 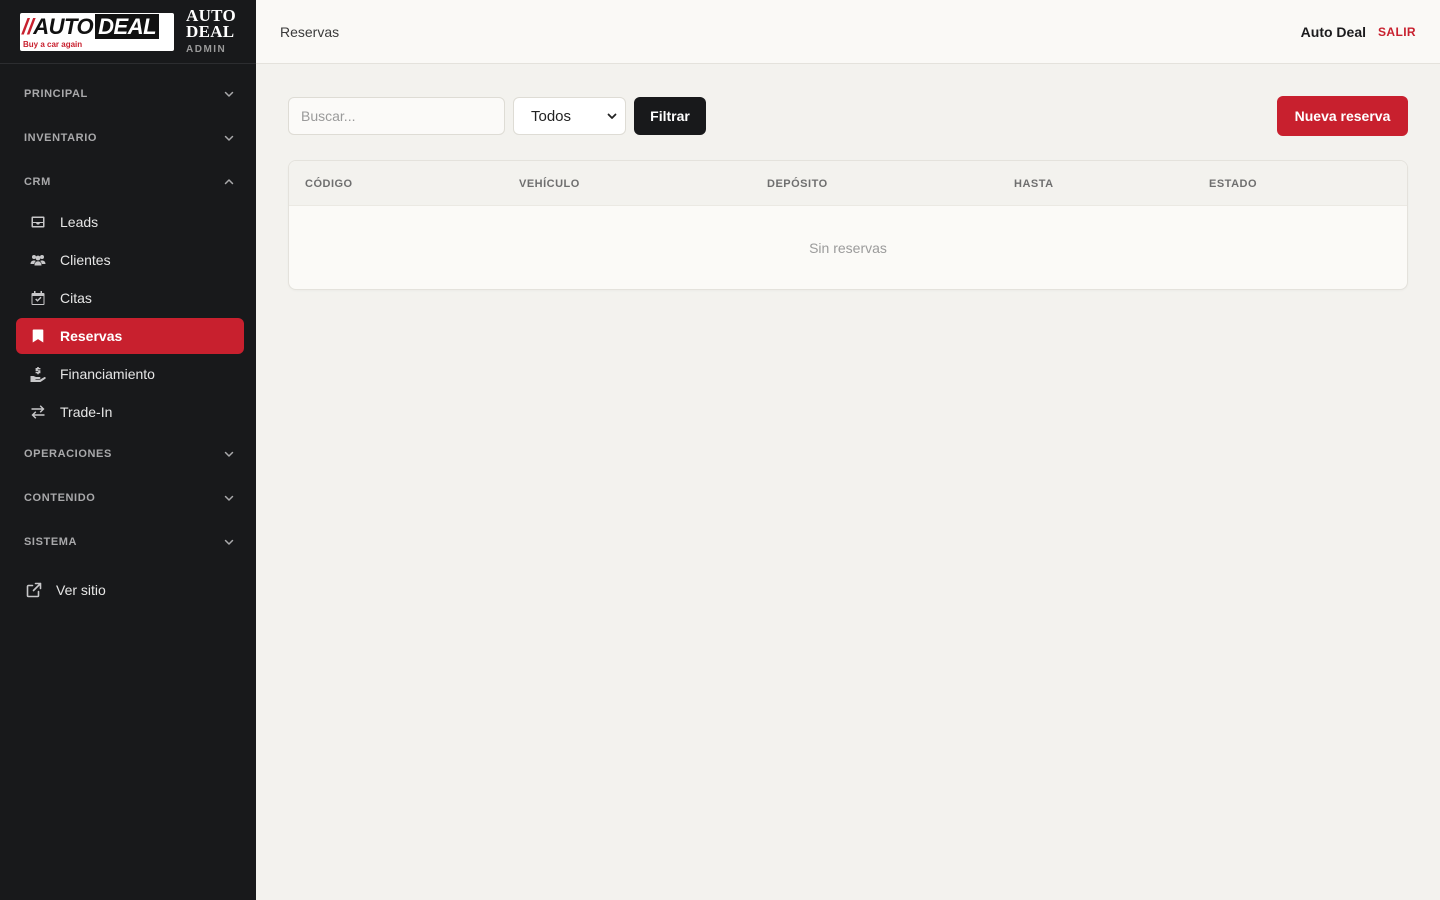 What do you see at coordinates (549, 183) in the screenshot?
I see `column-header-vehiculo: VEHÍCULO` at bounding box center [549, 183].